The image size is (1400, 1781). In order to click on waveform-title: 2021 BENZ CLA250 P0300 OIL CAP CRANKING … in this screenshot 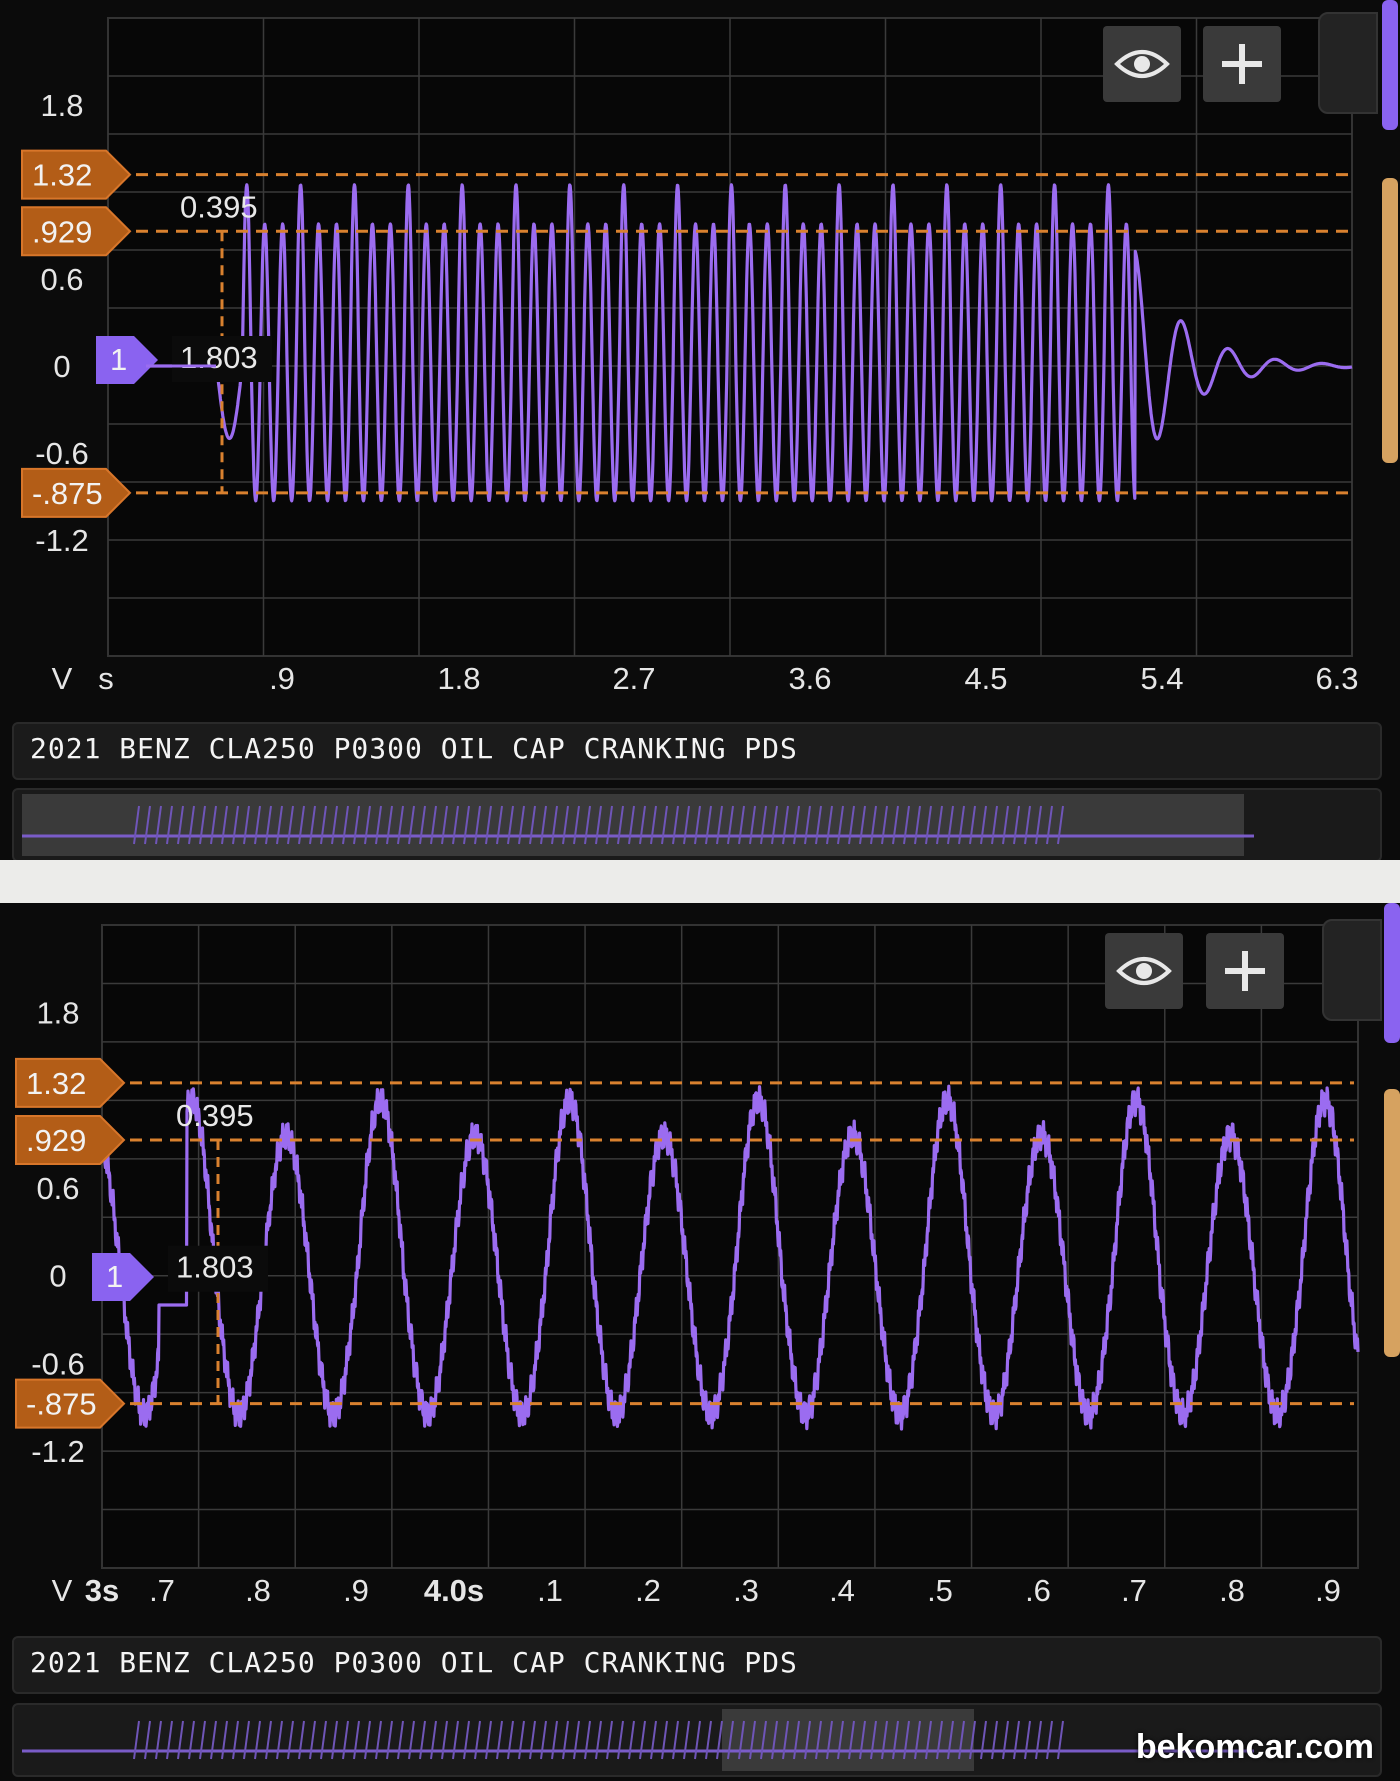, I will do `click(414, 1662)`.